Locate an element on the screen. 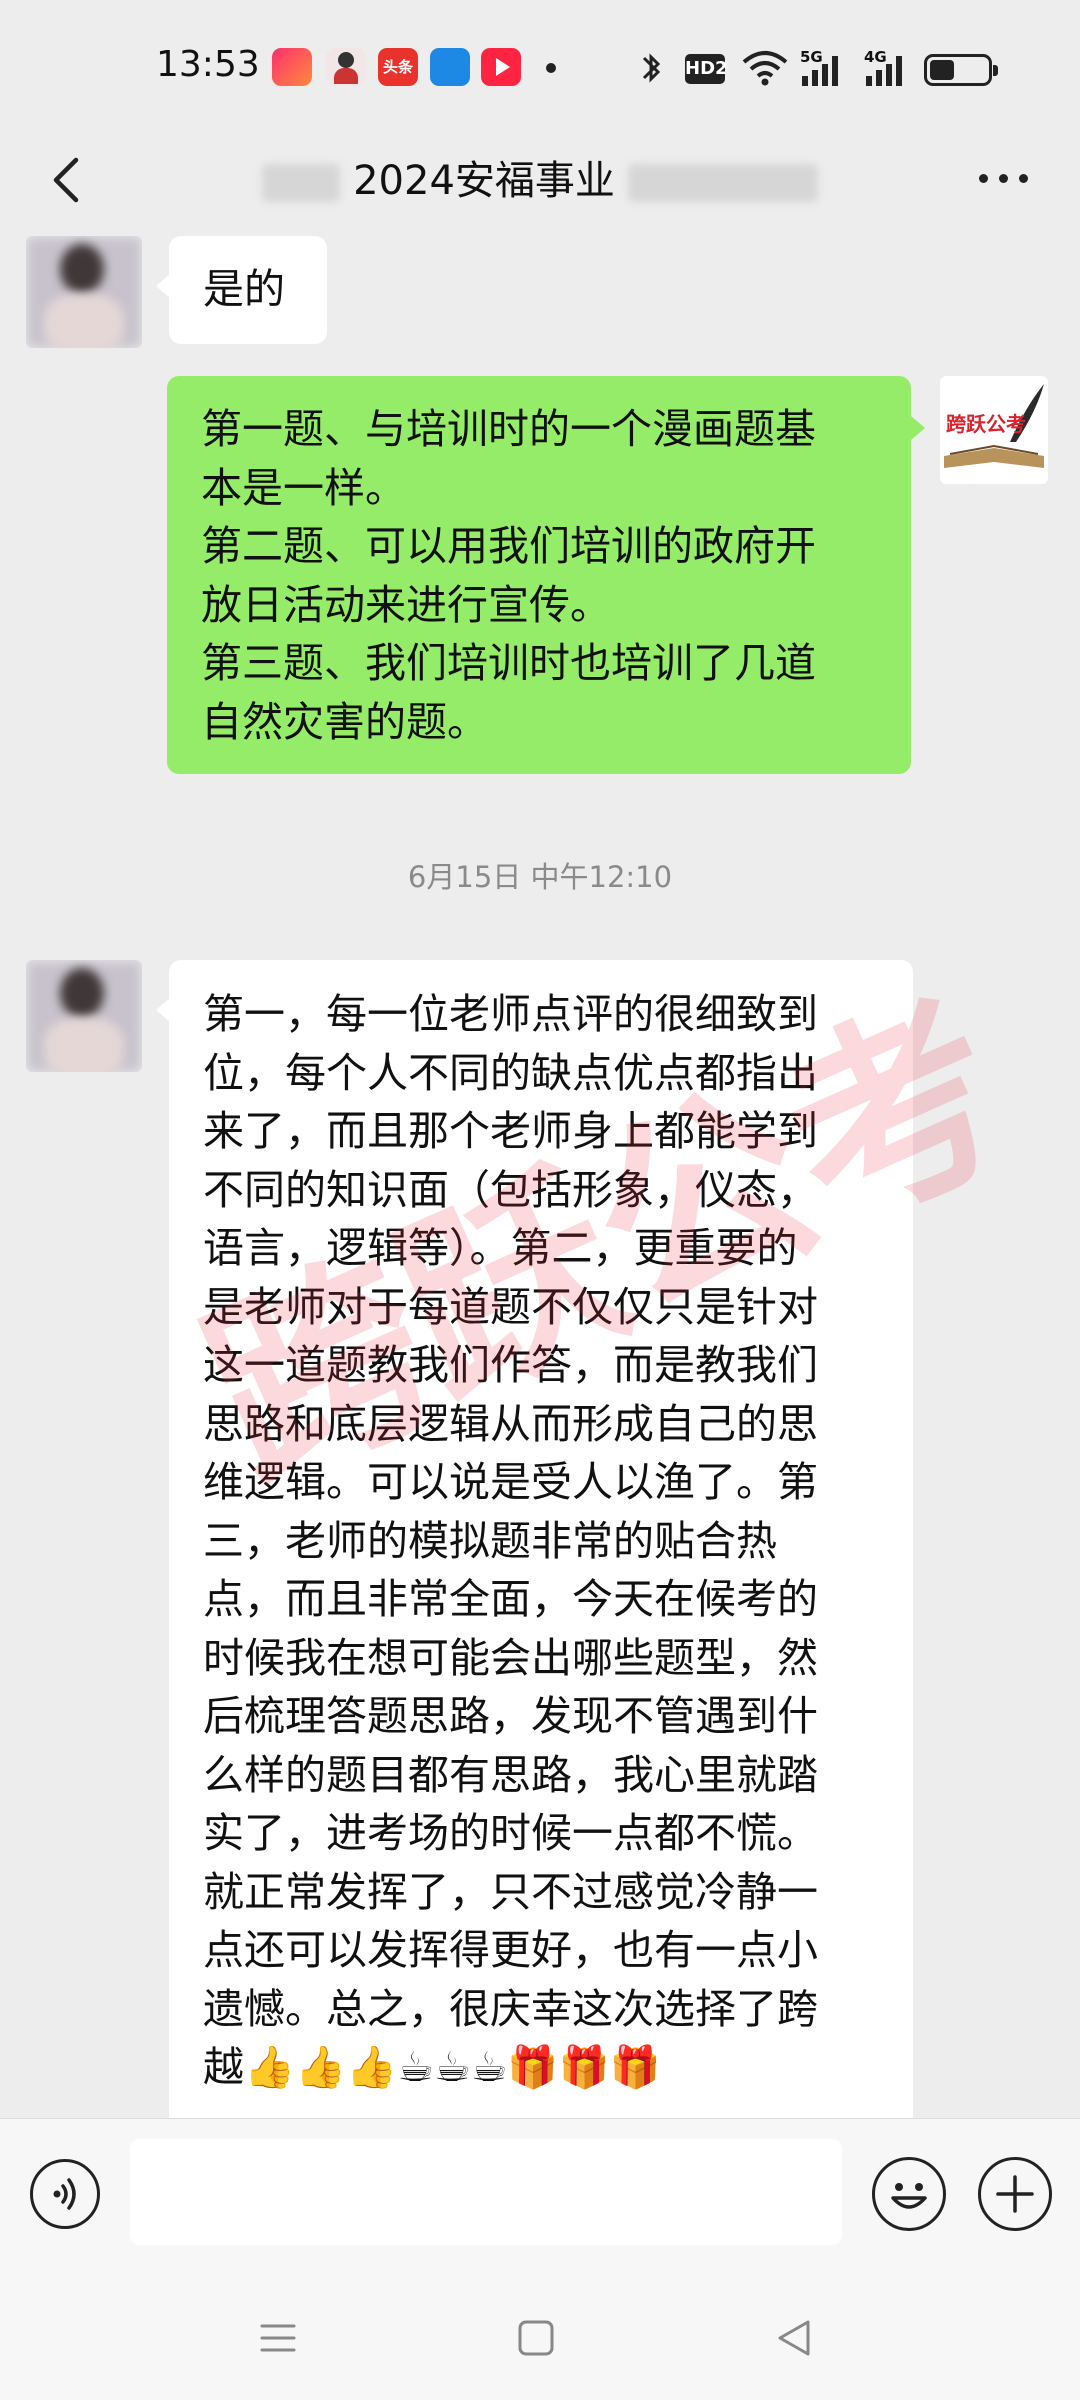 The width and height of the screenshot is (1080, 2400). chat-title-text: 2024安福事业 is located at coordinates (484, 181).